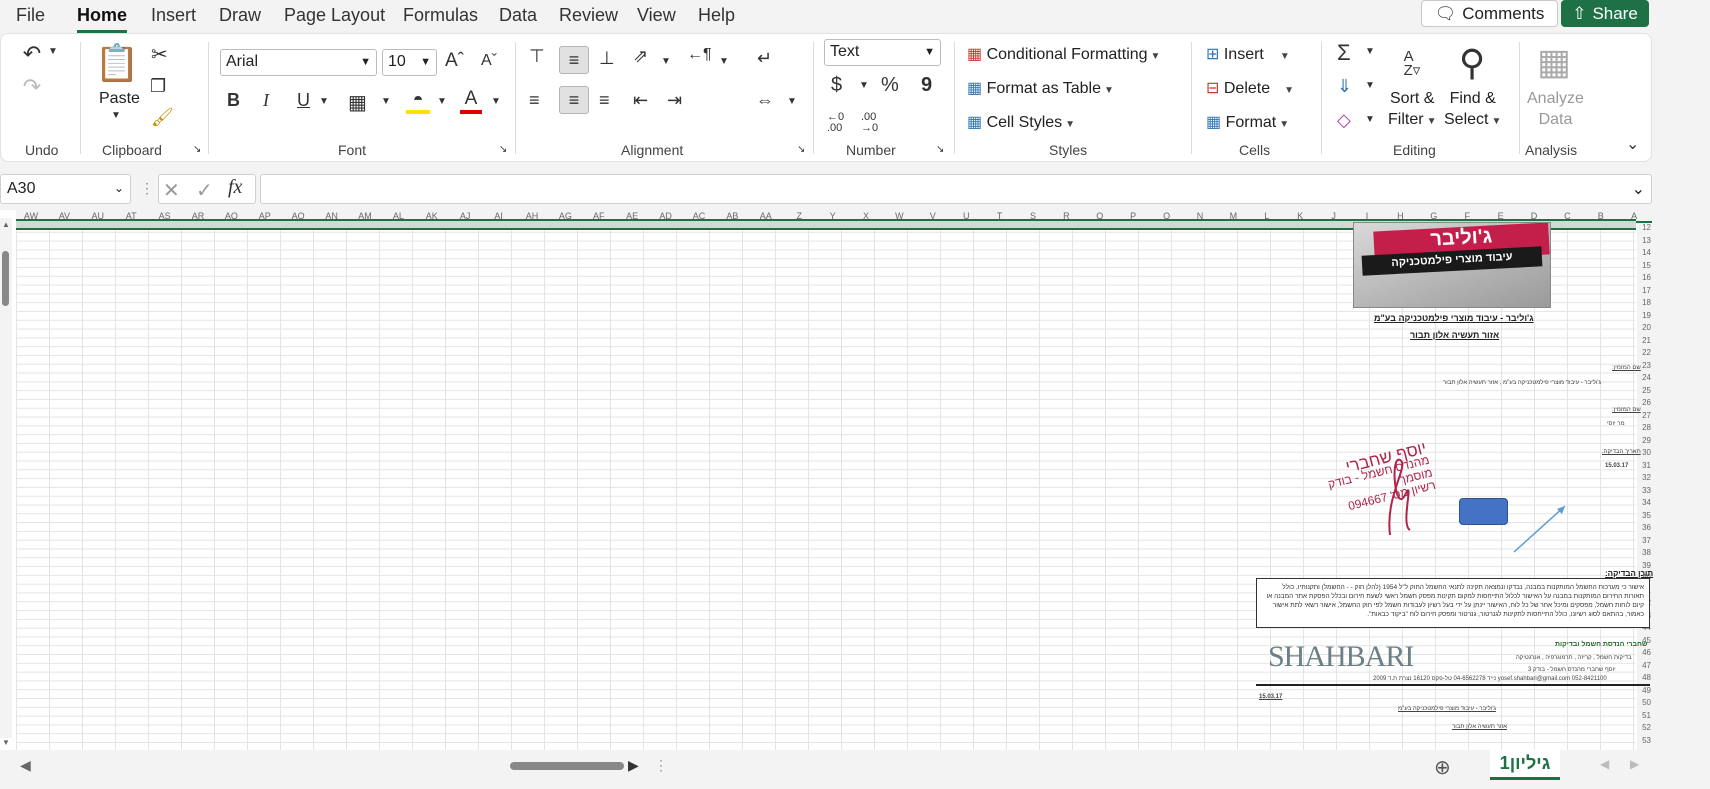 This screenshot has height=789, width=1710. I want to click on row-header: 52, so click(1646, 727).